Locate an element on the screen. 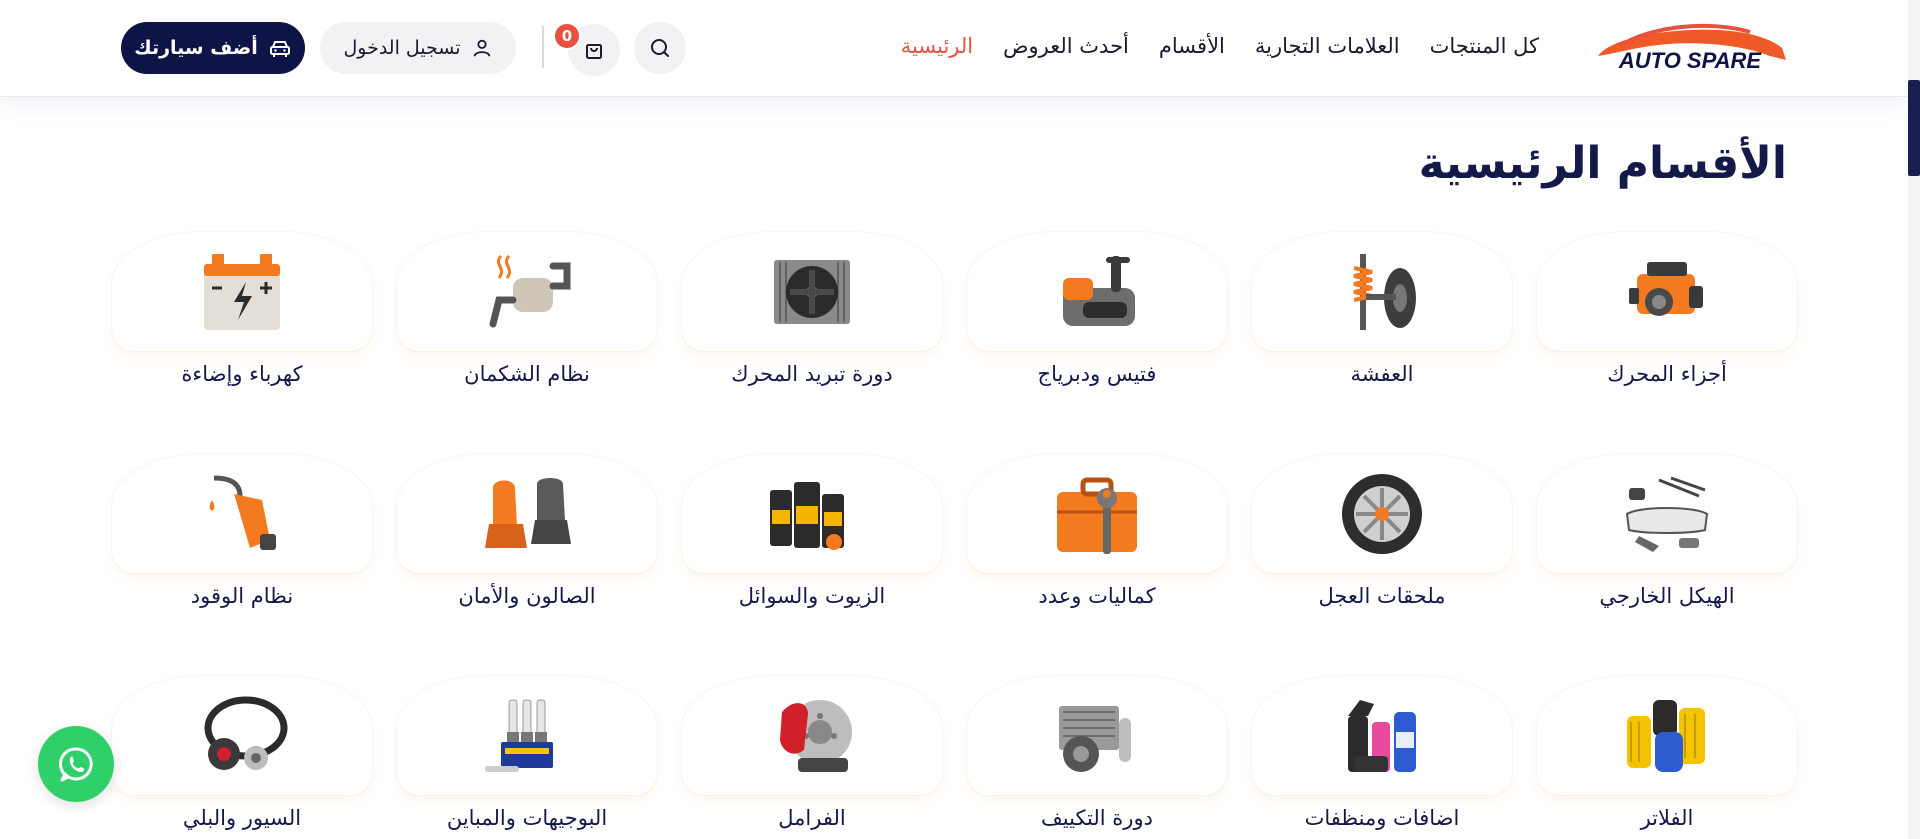 Image resolution: width=1920 pixels, height=839 pixels. category-card-spark-plugs: البوجيهات والمباين is located at coordinates (527, 753).